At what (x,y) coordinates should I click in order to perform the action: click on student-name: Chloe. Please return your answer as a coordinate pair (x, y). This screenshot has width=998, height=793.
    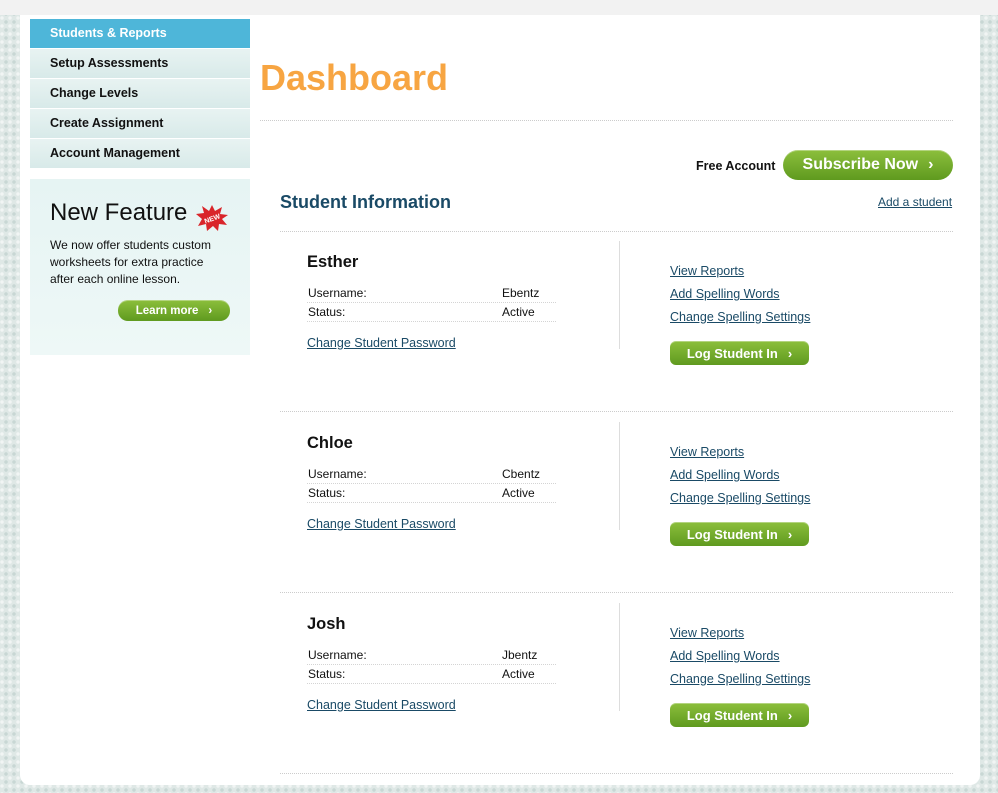
    Looking at the image, I should click on (330, 443).